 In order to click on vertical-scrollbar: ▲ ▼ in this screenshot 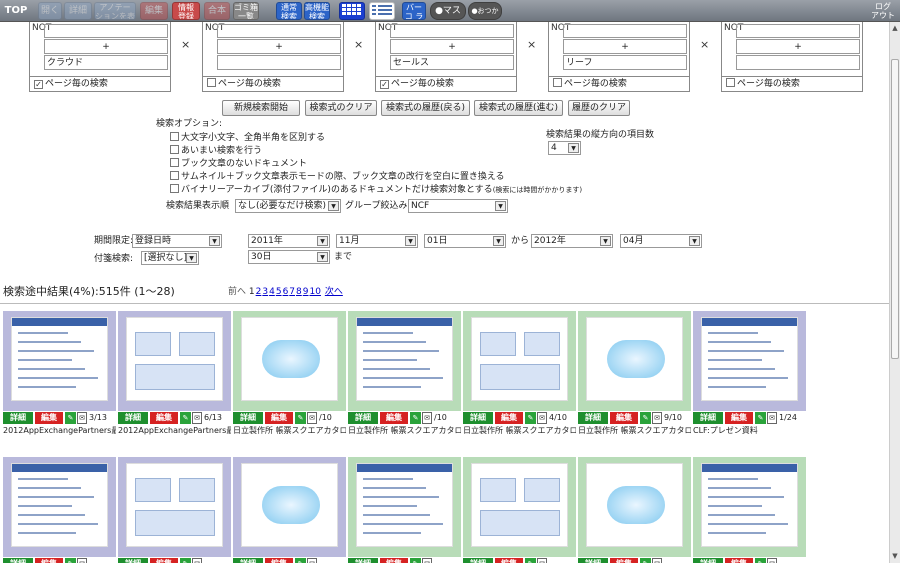, I will do `click(894, 292)`.